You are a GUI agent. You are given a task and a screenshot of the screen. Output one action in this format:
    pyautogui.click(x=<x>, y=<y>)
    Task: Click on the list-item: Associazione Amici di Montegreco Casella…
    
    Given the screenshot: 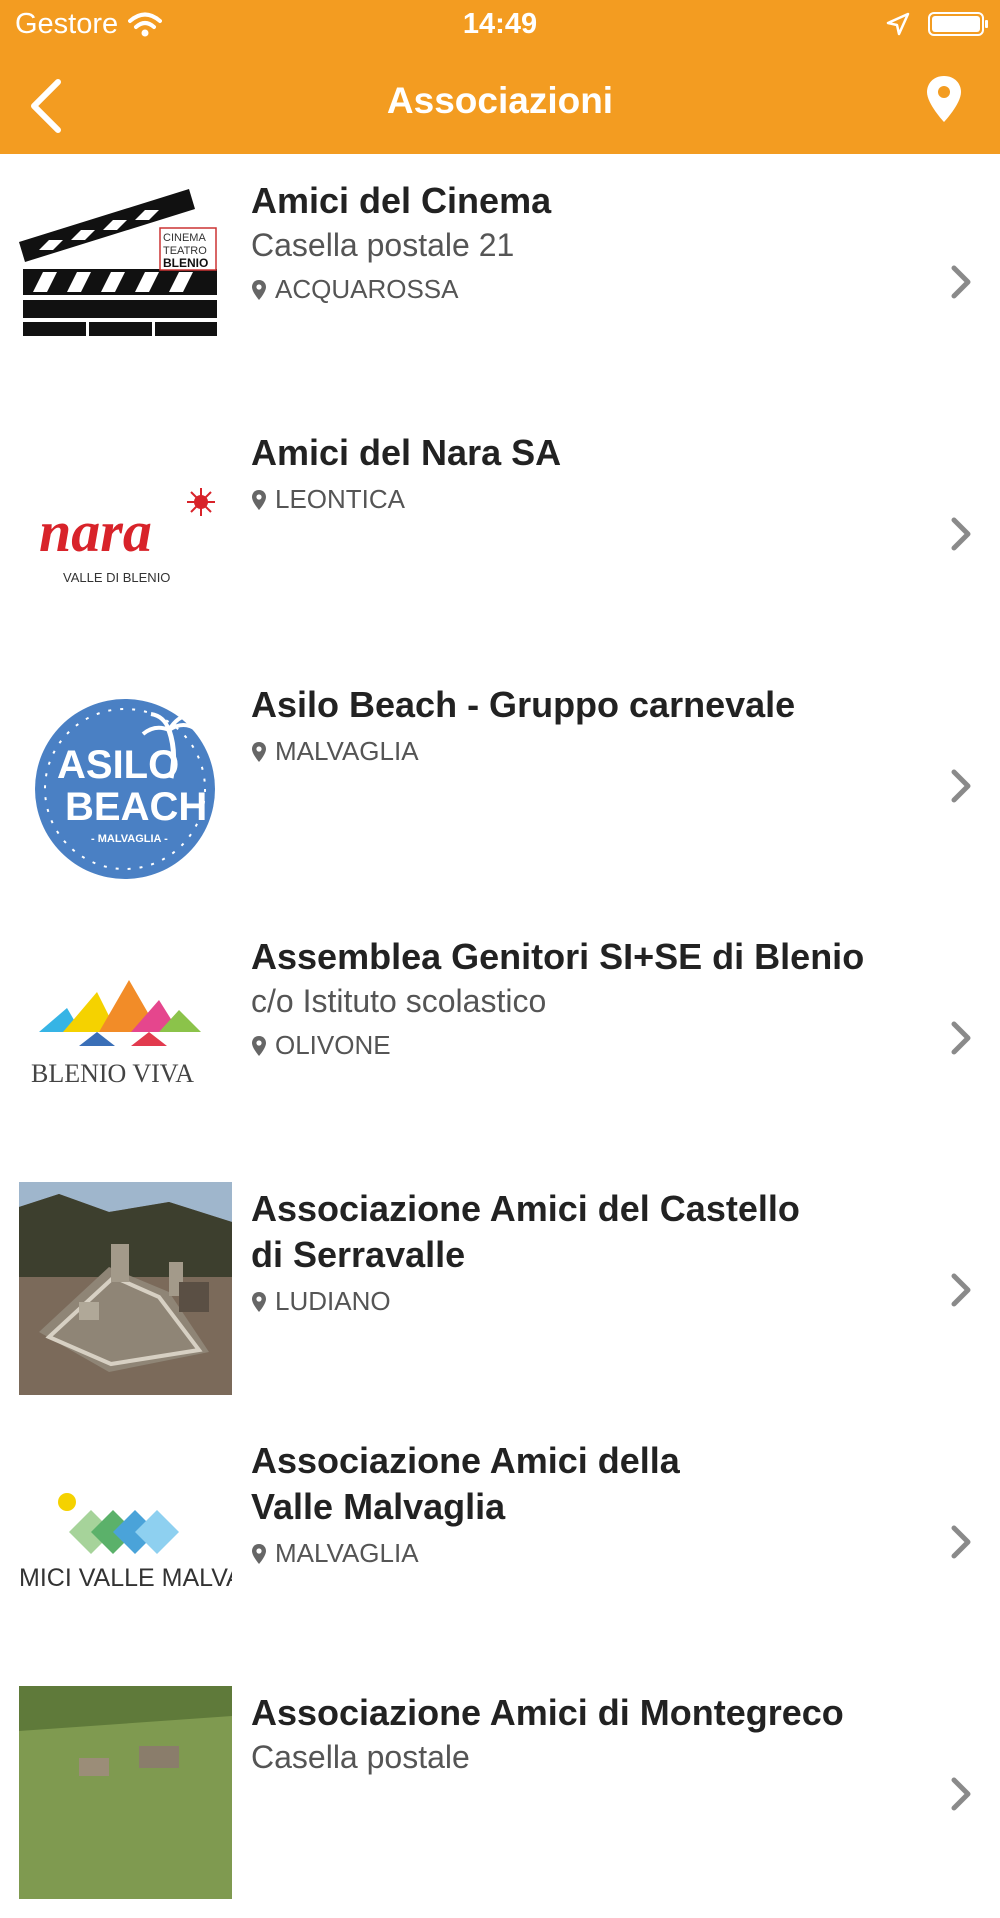 What is the action you would take?
    pyautogui.click(x=500, y=1792)
    